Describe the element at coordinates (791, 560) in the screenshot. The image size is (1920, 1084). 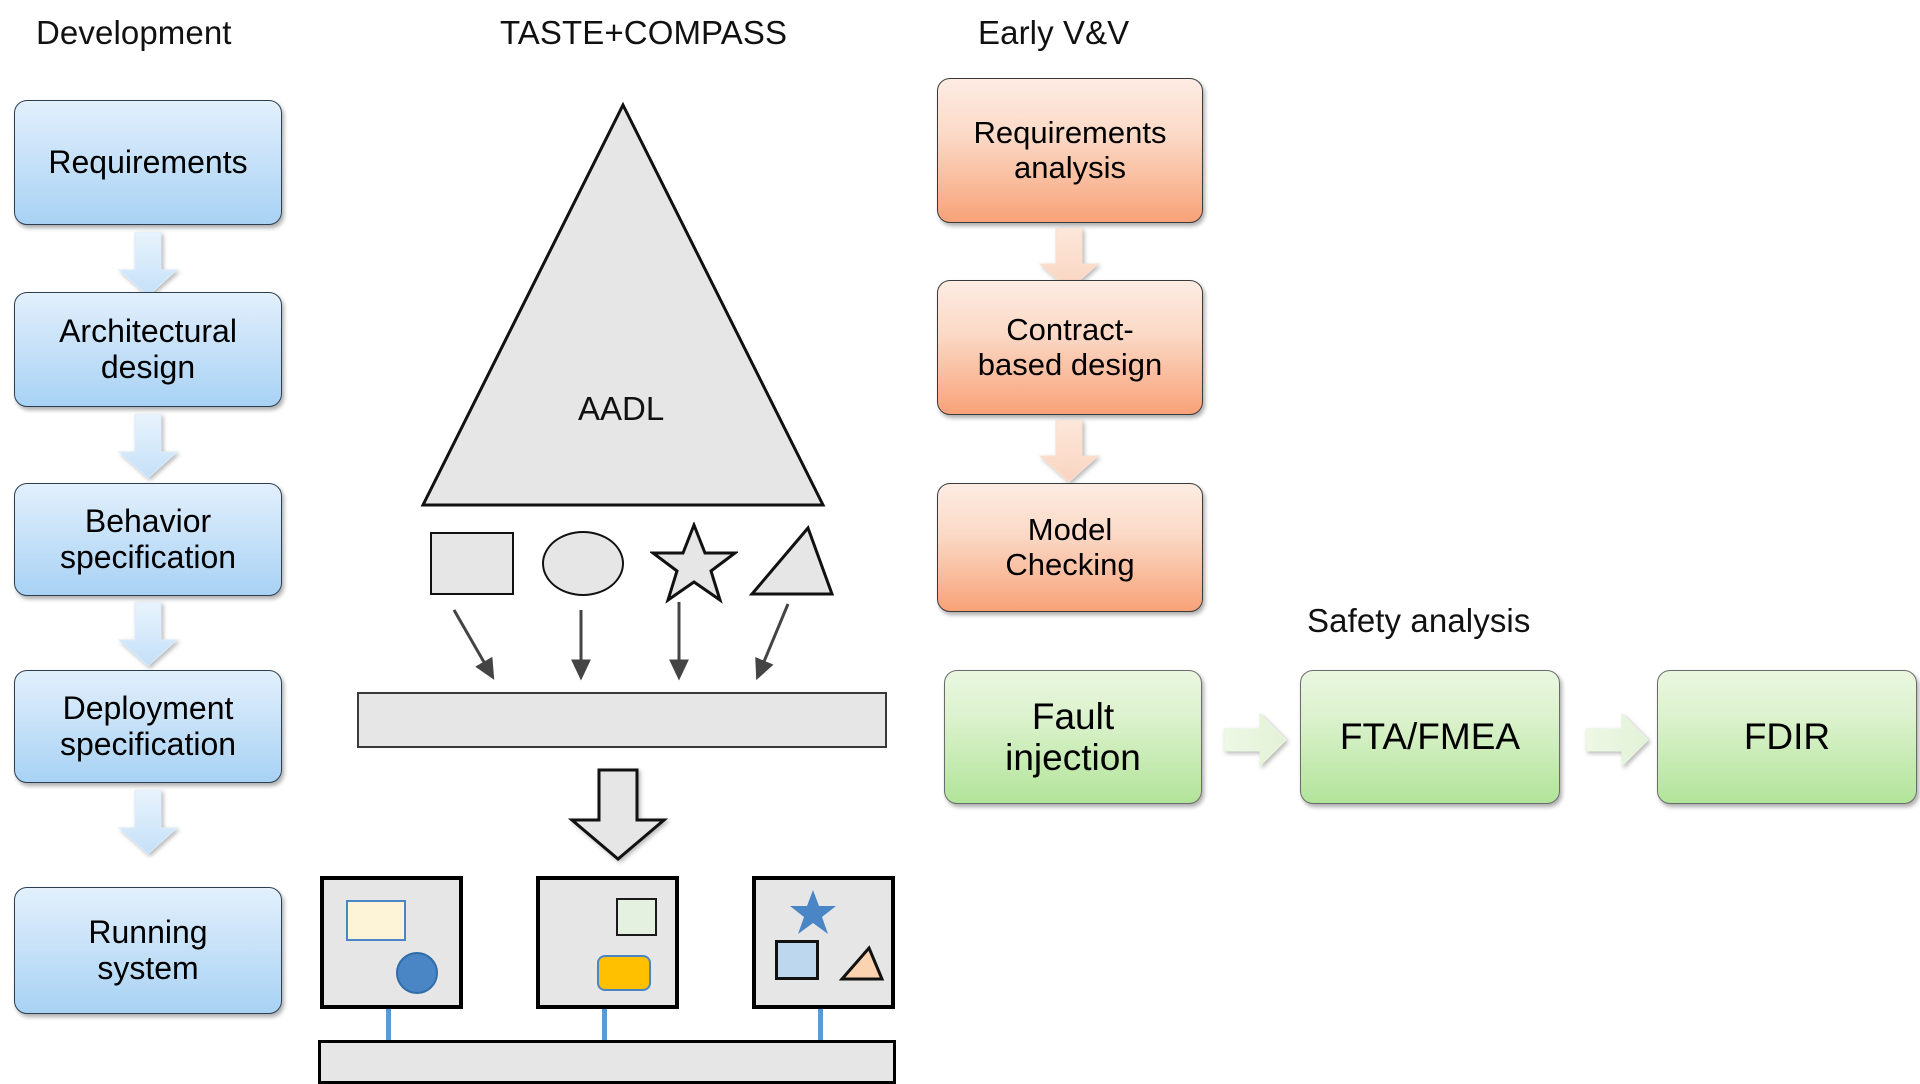
I see `shape-triangle` at that location.